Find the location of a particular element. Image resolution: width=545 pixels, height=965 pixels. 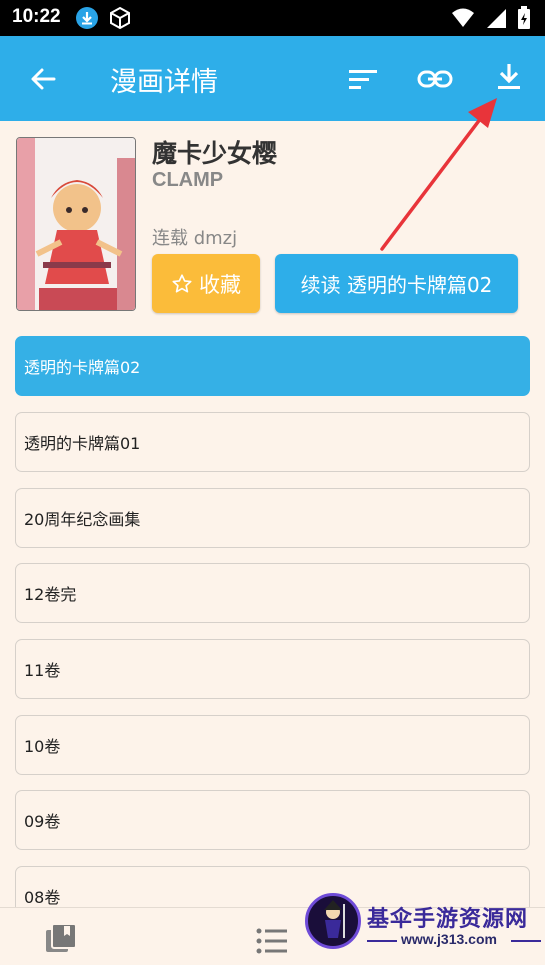

cover-image is located at coordinates (76, 224).